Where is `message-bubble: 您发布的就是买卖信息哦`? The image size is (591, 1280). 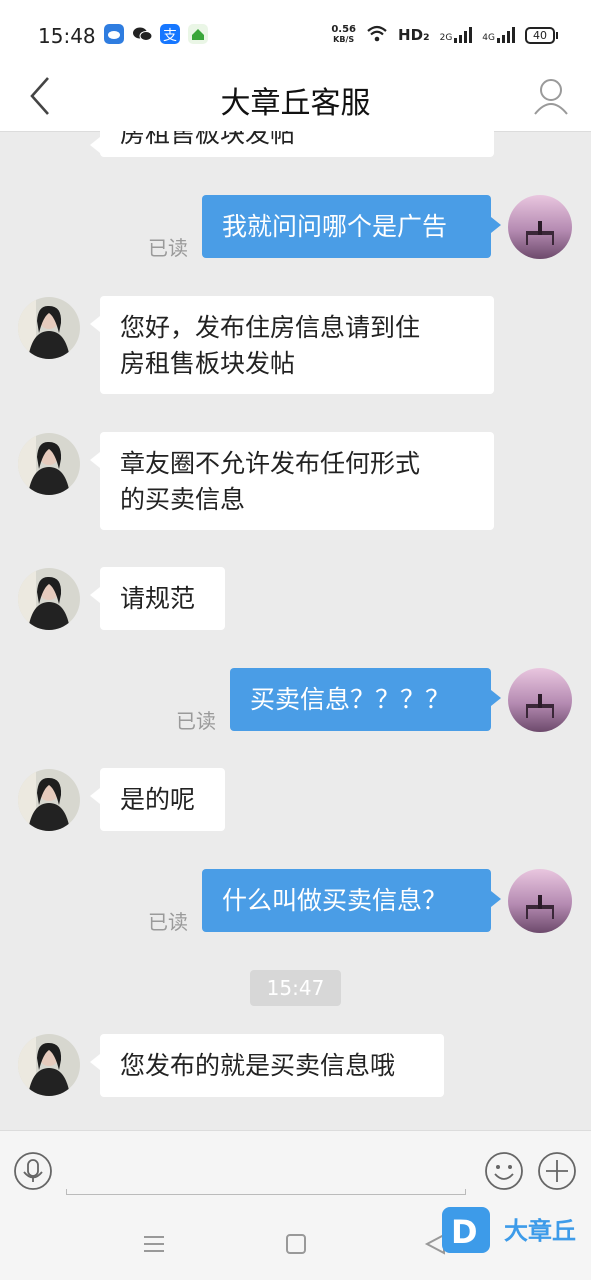
message-bubble: 您发布的就是买卖信息哦 is located at coordinates (267, 1065).